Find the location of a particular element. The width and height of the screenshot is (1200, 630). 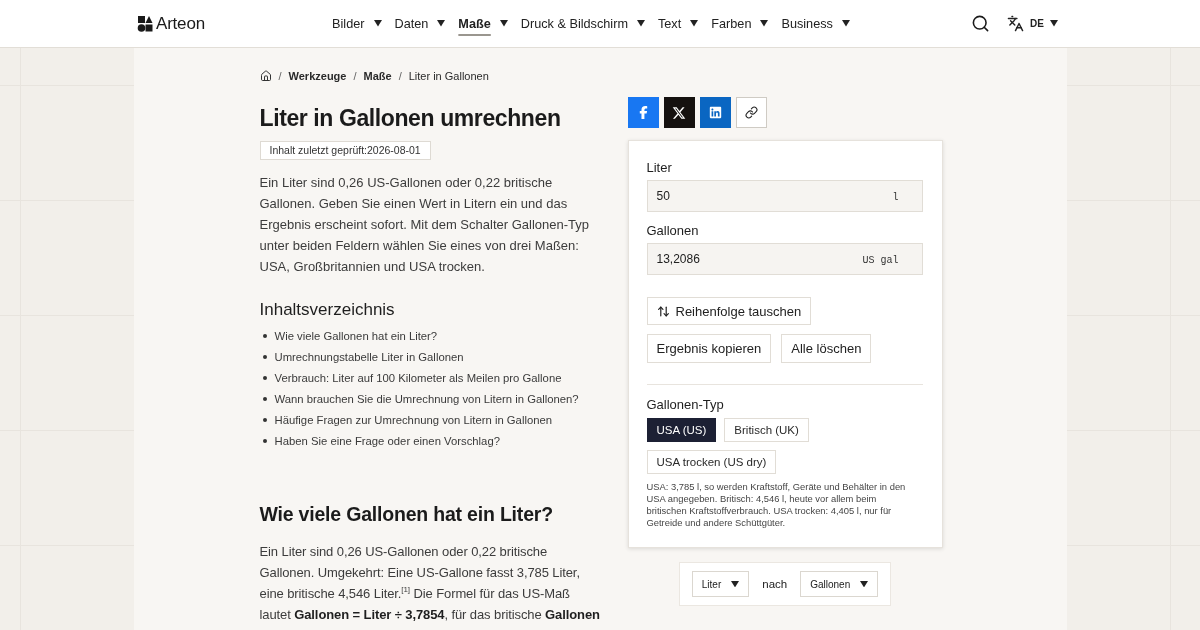

section-heading: Wie viele Gallonen hat ein Liter? is located at coordinates (406, 514).